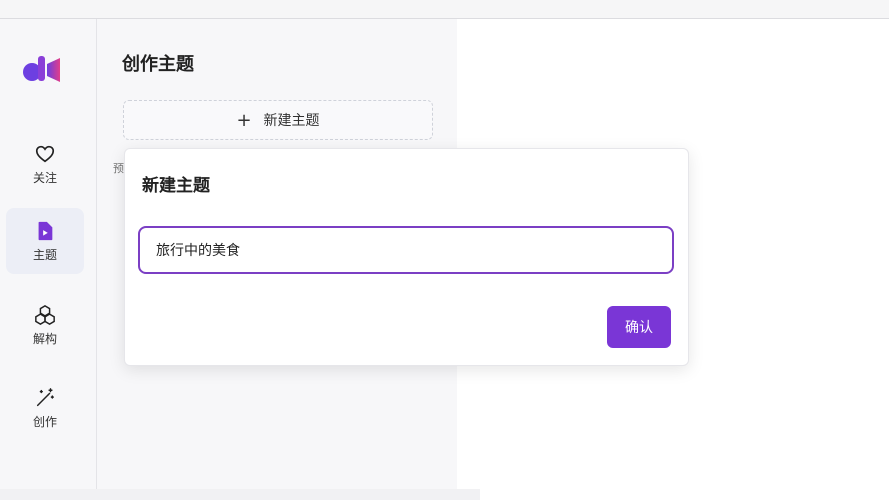  What do you see at coordinates (45, 314) in the screenshot?
I see `cubes-icon` at bounding box center [45, 314].